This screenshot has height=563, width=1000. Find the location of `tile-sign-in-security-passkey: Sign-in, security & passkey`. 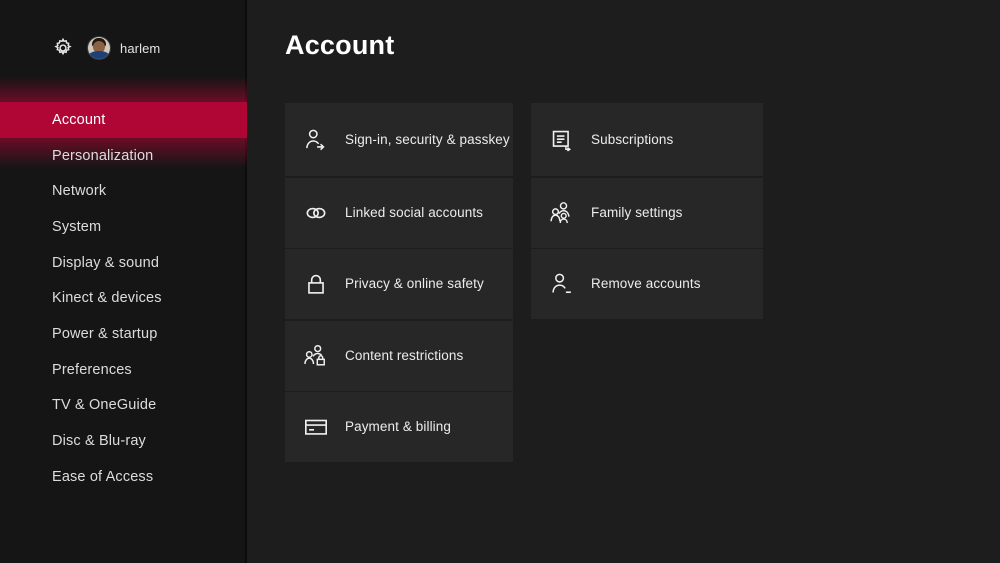

tile-sign-in-security-passkey: Sign-in, security & passkey is located at coordinates (399, 139).